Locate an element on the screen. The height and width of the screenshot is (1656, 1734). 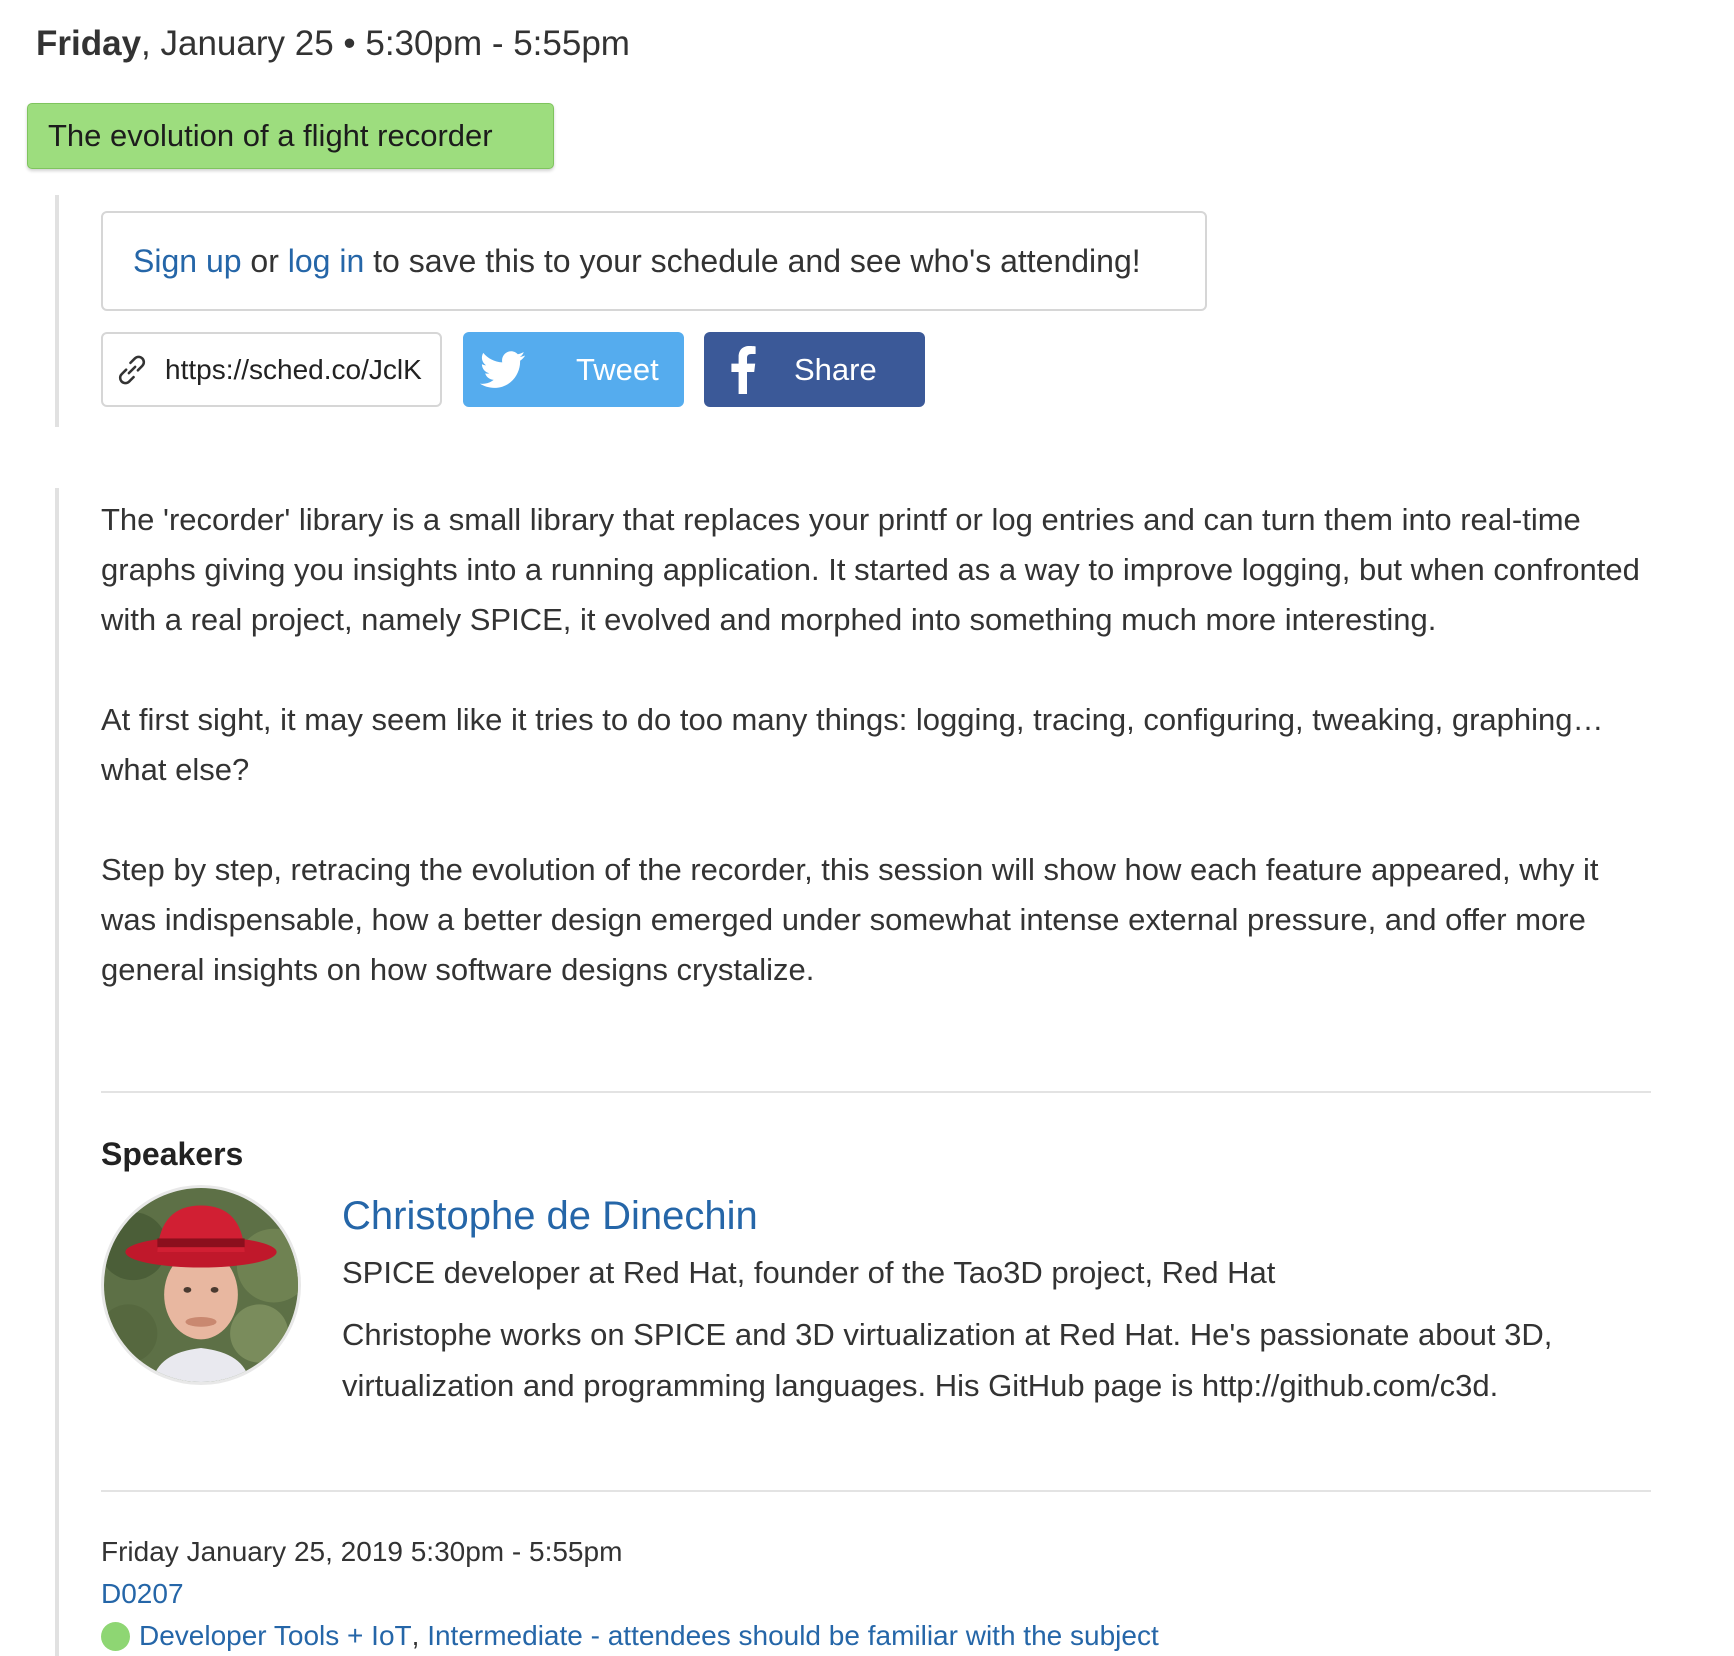
footer-datetime: Friday January 25, 2019 5:30pm - 5:55pm is located at coordinates (362, 1551).